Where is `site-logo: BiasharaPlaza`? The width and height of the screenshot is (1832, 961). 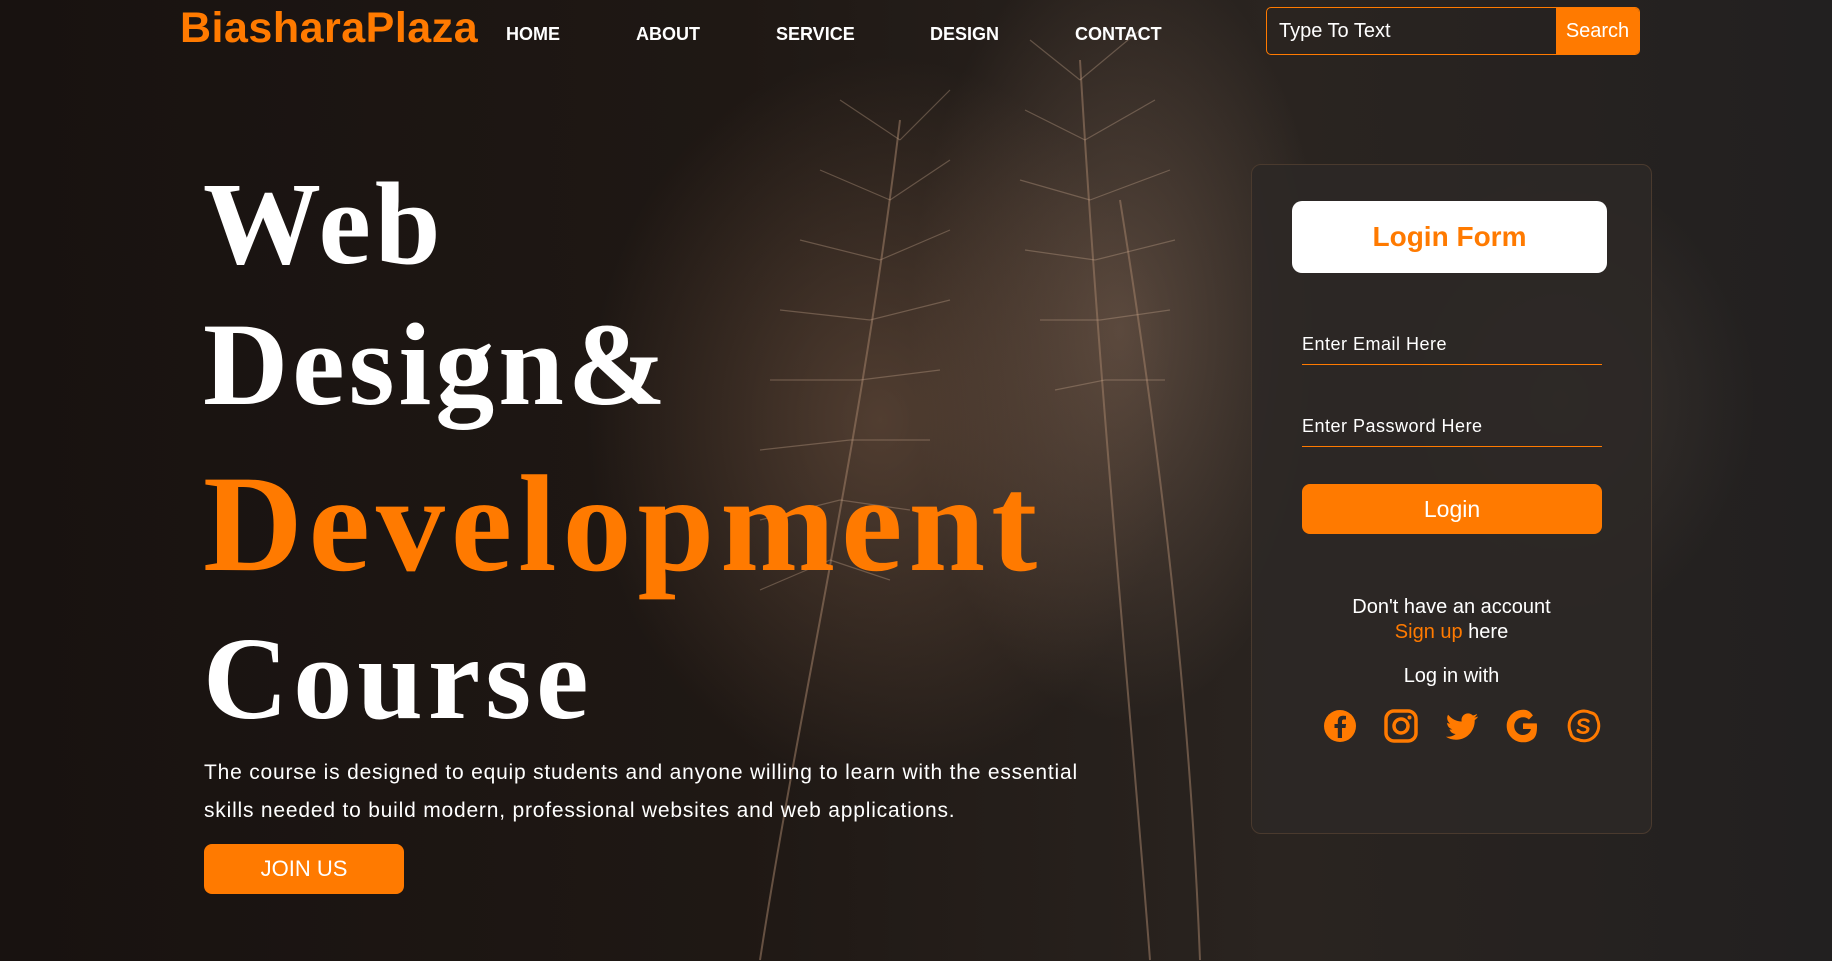
site-logo: BiasharaPlaza is located at coordinates (329, 28).